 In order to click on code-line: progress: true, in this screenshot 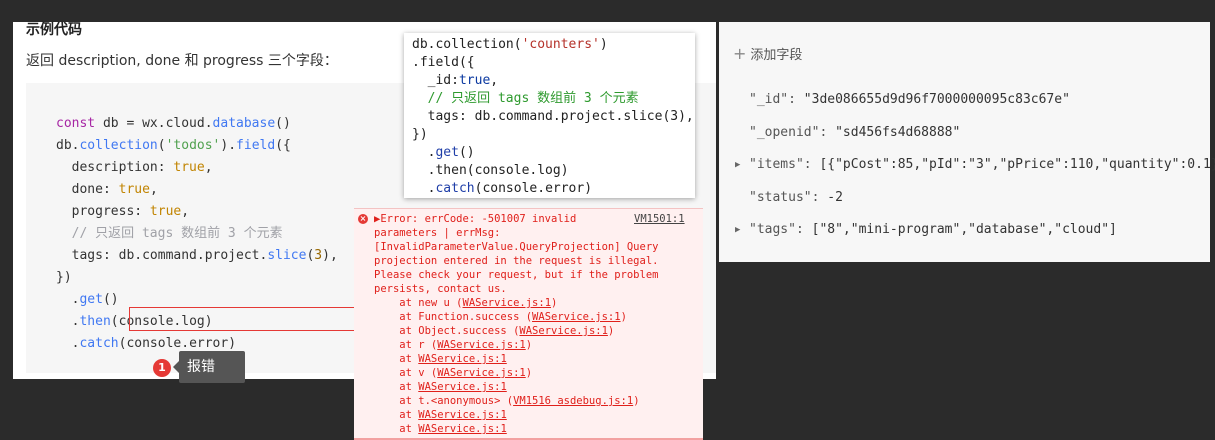, I will do `click(123, 211)`.